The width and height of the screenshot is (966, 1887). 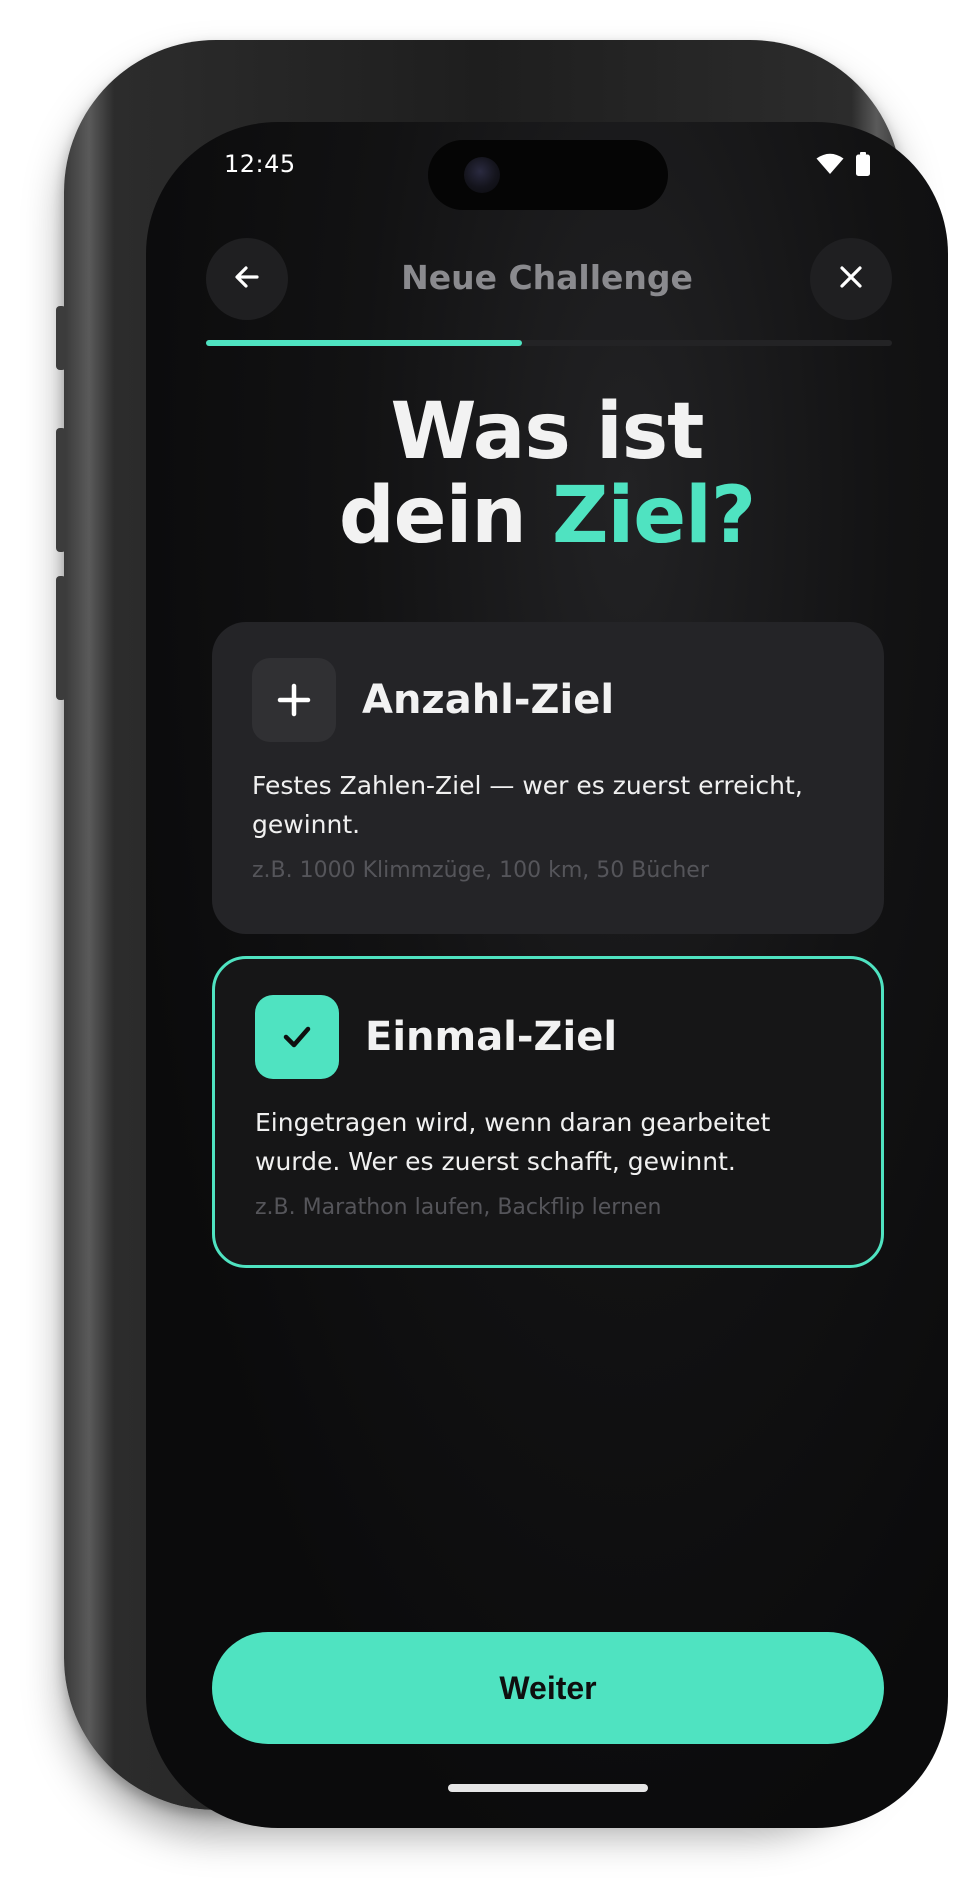 I want to click on headline-line-1: Was ist, so click(x=547, y=432).